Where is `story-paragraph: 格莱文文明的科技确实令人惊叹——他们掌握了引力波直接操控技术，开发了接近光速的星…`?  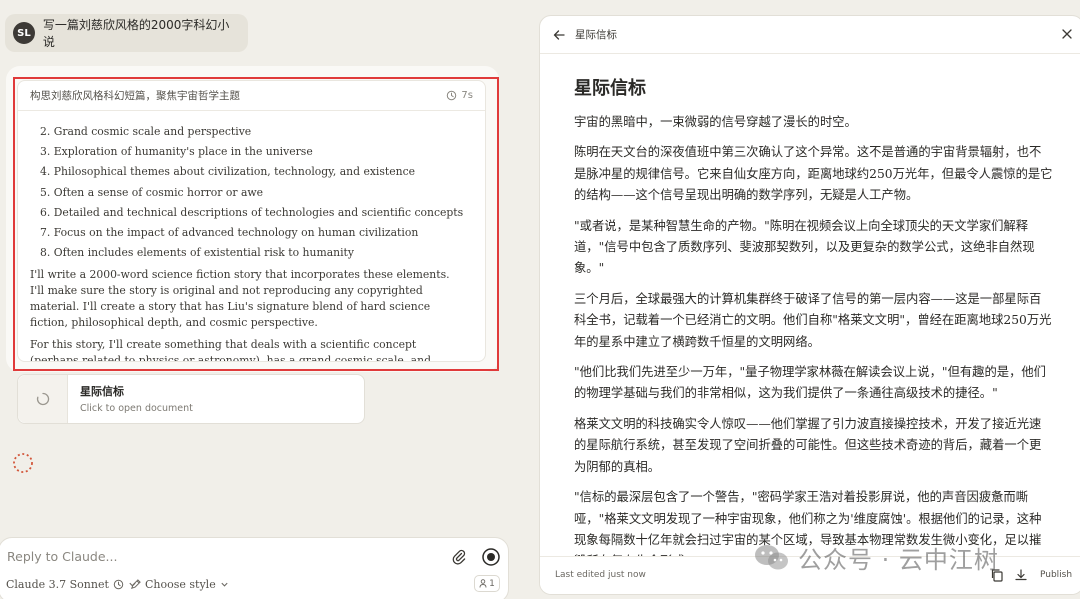 story-paragraph: 格莱文文明的科技确实令人惊叹——他们掌握了引力波直接操控技术，开发了接近光速的星… is located at coordinates (808, 445).